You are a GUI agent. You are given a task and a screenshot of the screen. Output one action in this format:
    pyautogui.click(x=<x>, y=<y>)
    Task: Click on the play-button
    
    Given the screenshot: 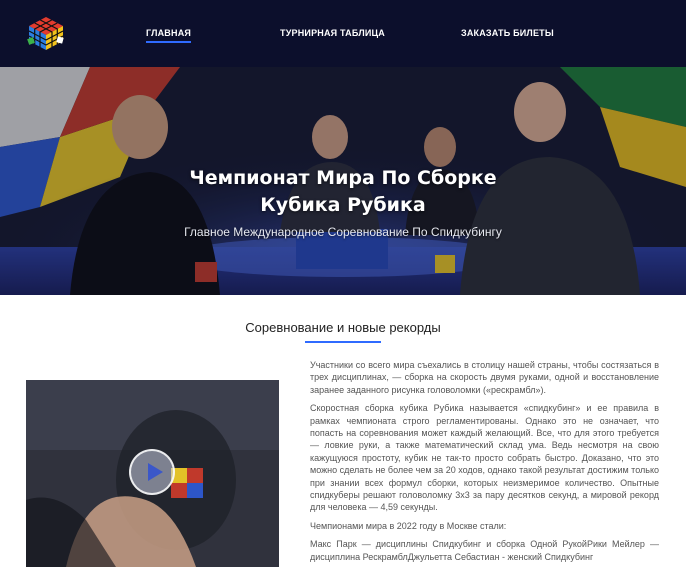 What is the action you would take?
    pyautogui.click(x=152, y=472)
    